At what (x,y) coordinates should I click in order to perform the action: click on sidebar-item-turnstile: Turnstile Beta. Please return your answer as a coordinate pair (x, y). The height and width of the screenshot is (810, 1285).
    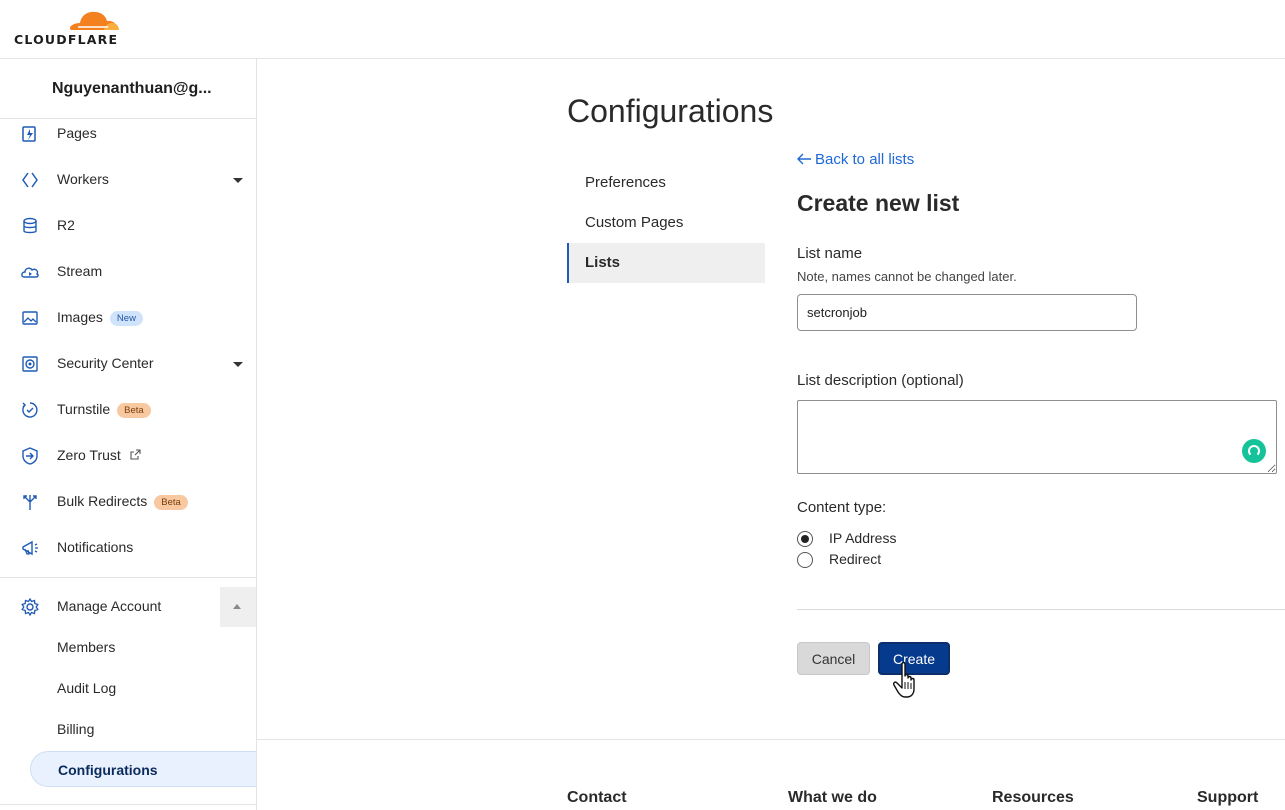
    Looking at the image, I should click on (128, 410).